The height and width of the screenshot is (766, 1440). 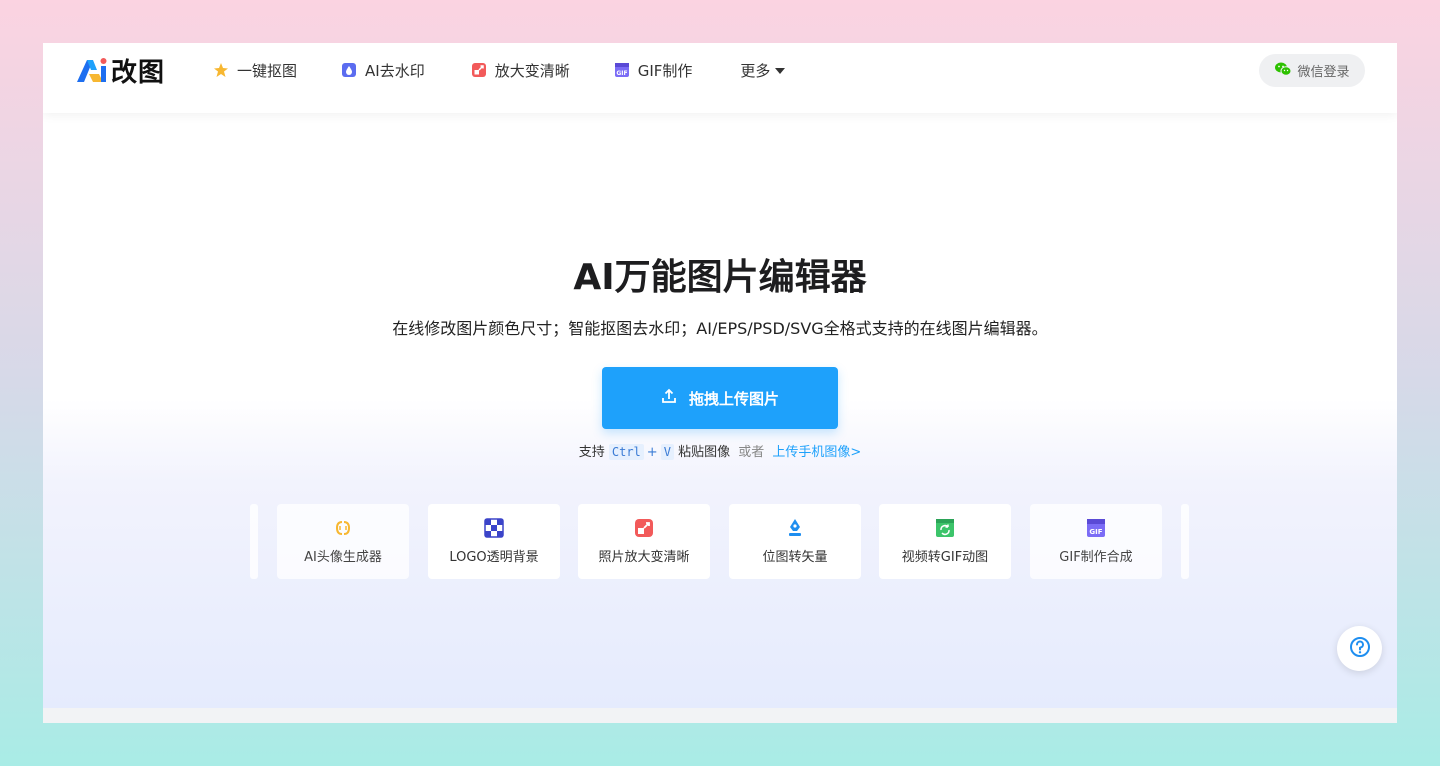 I want to click on nav-item-watermark: AI去水印, so click(x=383, y=70).